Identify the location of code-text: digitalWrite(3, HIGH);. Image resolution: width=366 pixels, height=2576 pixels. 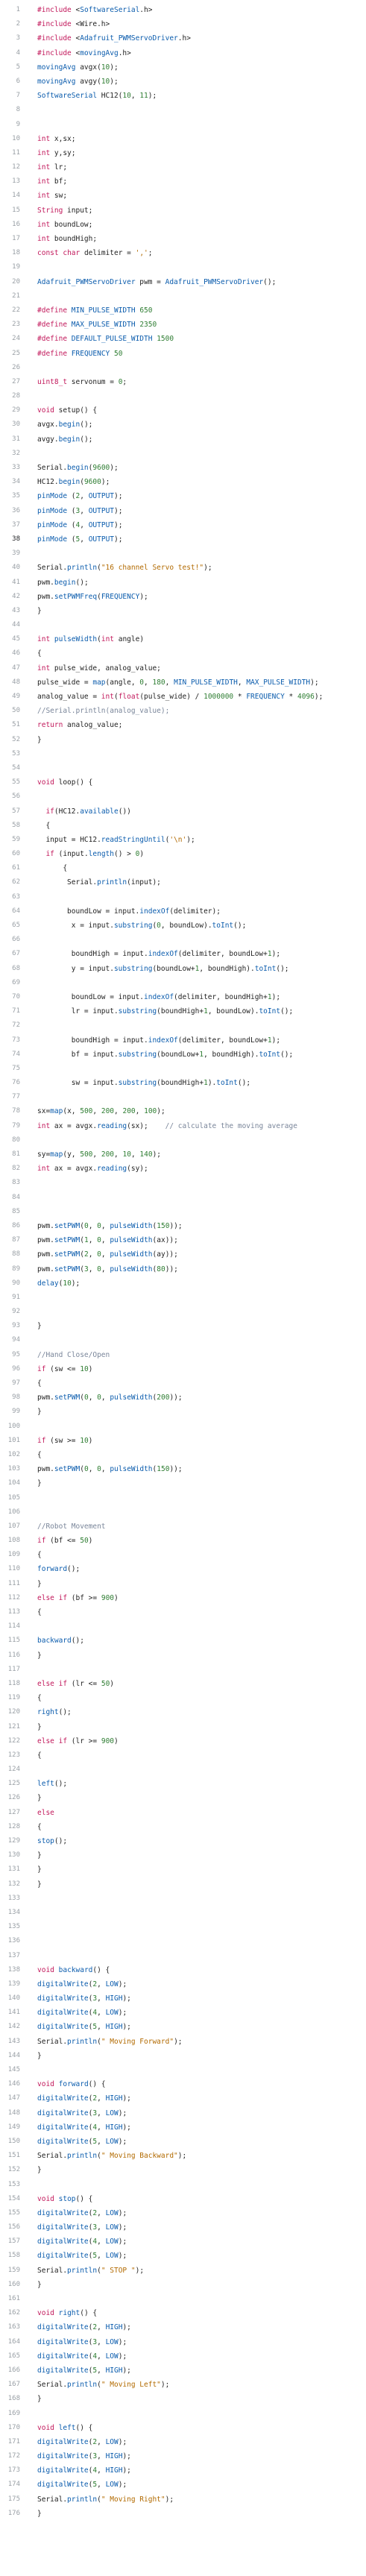
(84, 1998).